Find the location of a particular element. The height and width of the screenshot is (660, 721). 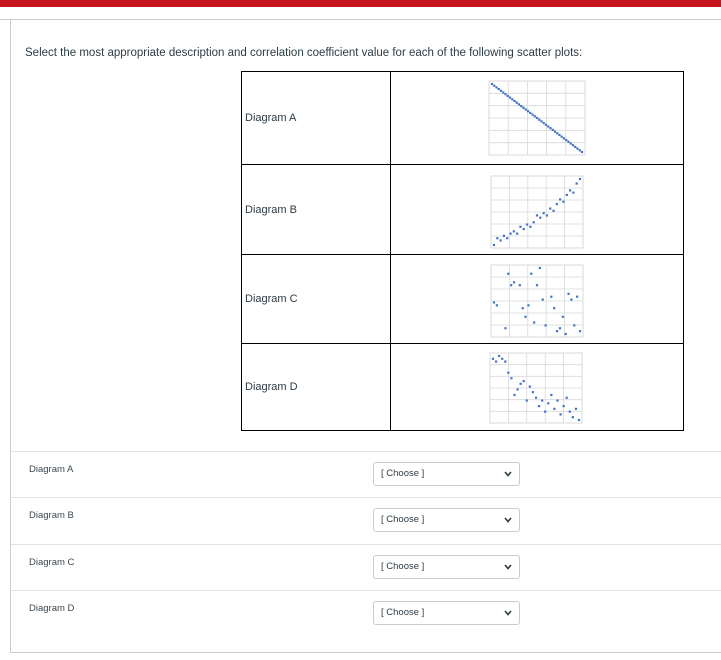

select-diagram-a: [ Choose ] is located at coordinates (446, 474).